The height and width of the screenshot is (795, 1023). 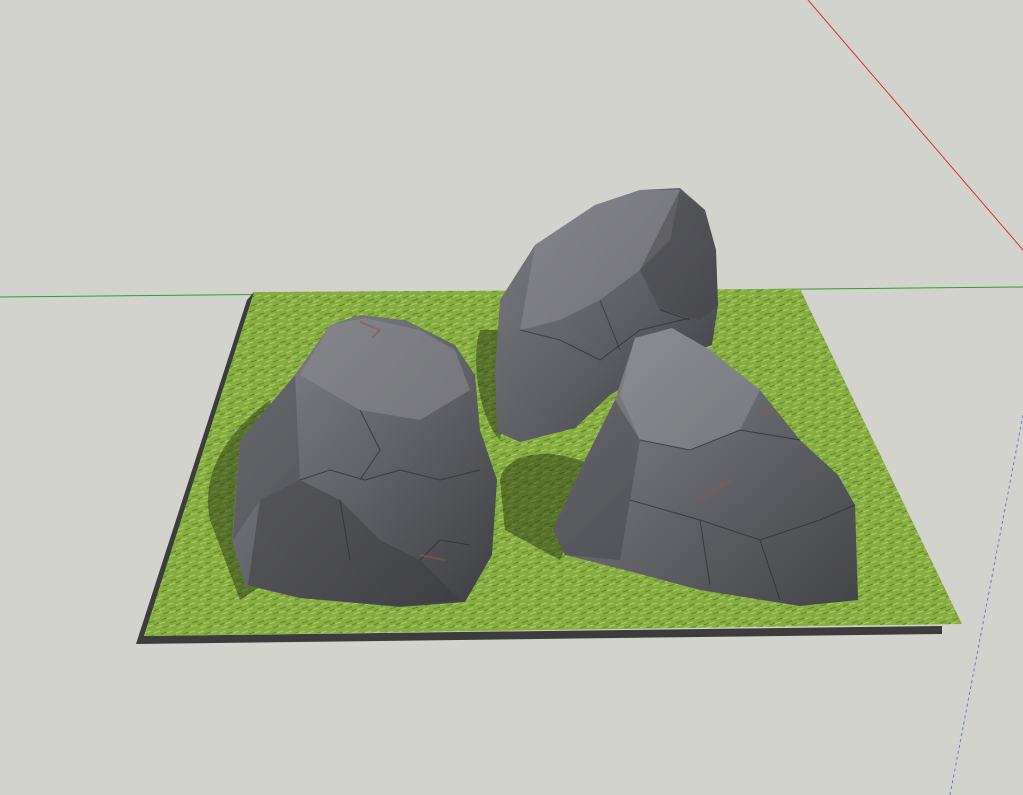 I want to click on blue-axis-line, so click(x=986, y=604).